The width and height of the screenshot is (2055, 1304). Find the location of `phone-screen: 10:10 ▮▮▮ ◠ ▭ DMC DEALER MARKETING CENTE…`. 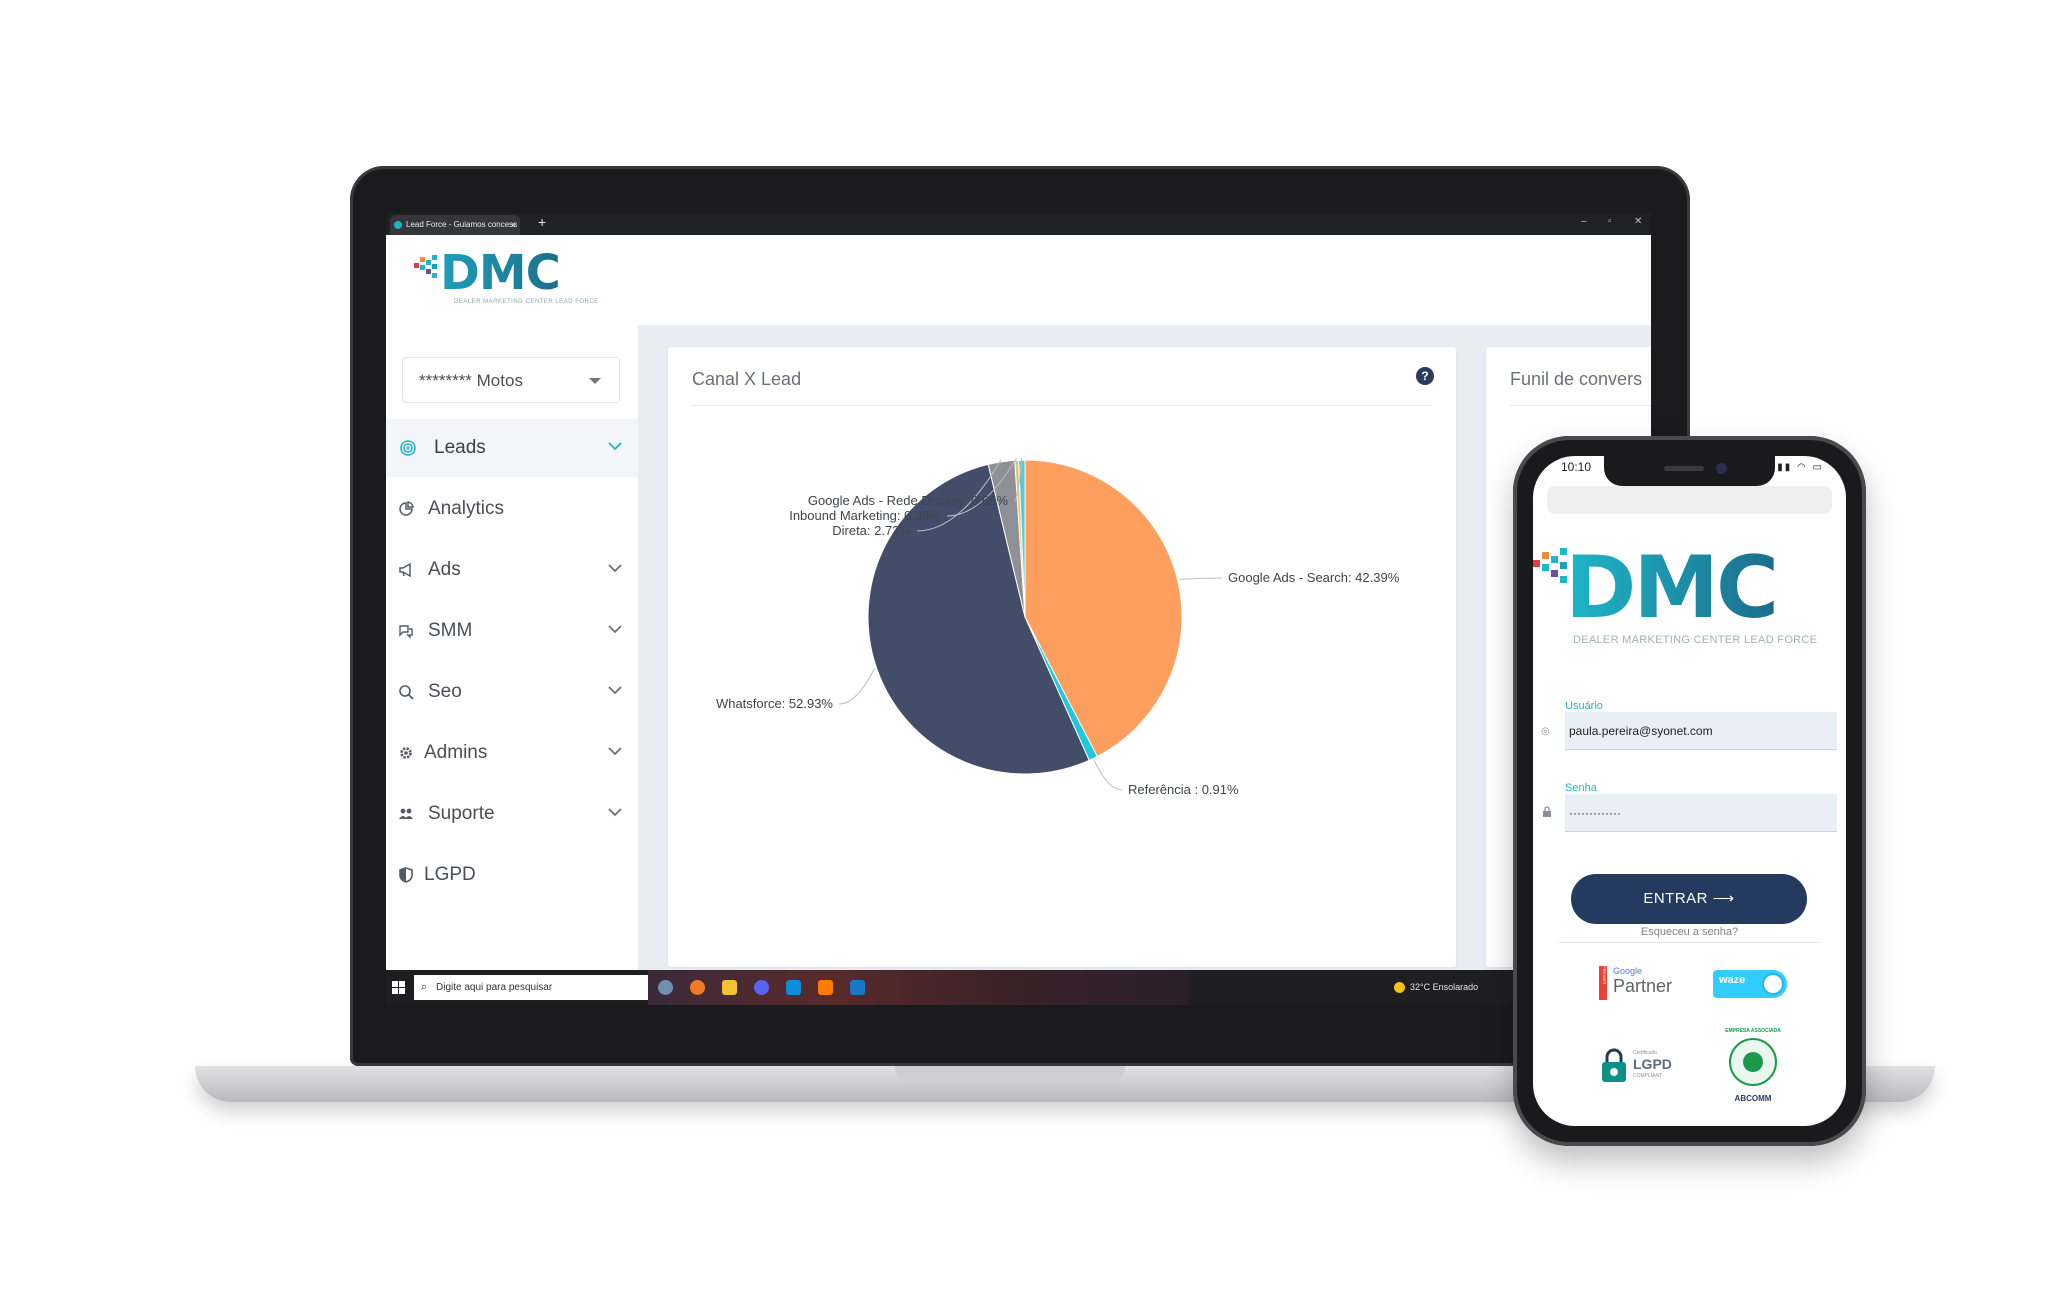

phone-screen: 10:10 ▮▮▮ ◠ ▭ DMC DEALER MARKETING CENTE… is located at coordinates (1689, 791).